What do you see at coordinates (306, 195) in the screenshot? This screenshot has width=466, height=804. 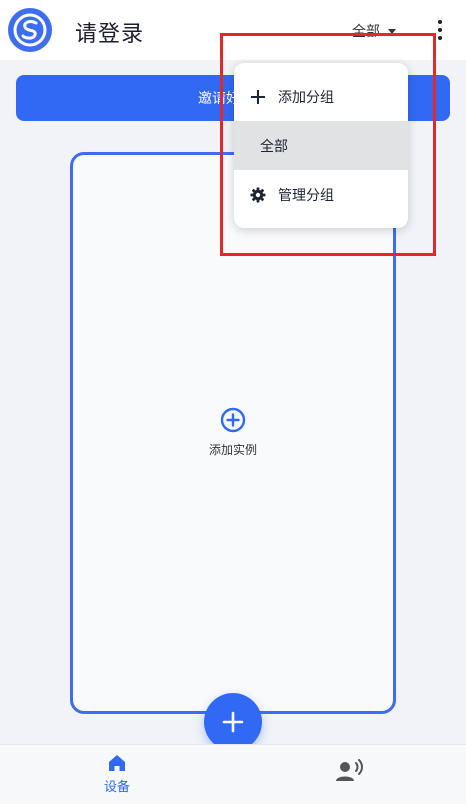 I see `menu-item-manage-group-label: 管理分组` at bounding box center [306, 195].